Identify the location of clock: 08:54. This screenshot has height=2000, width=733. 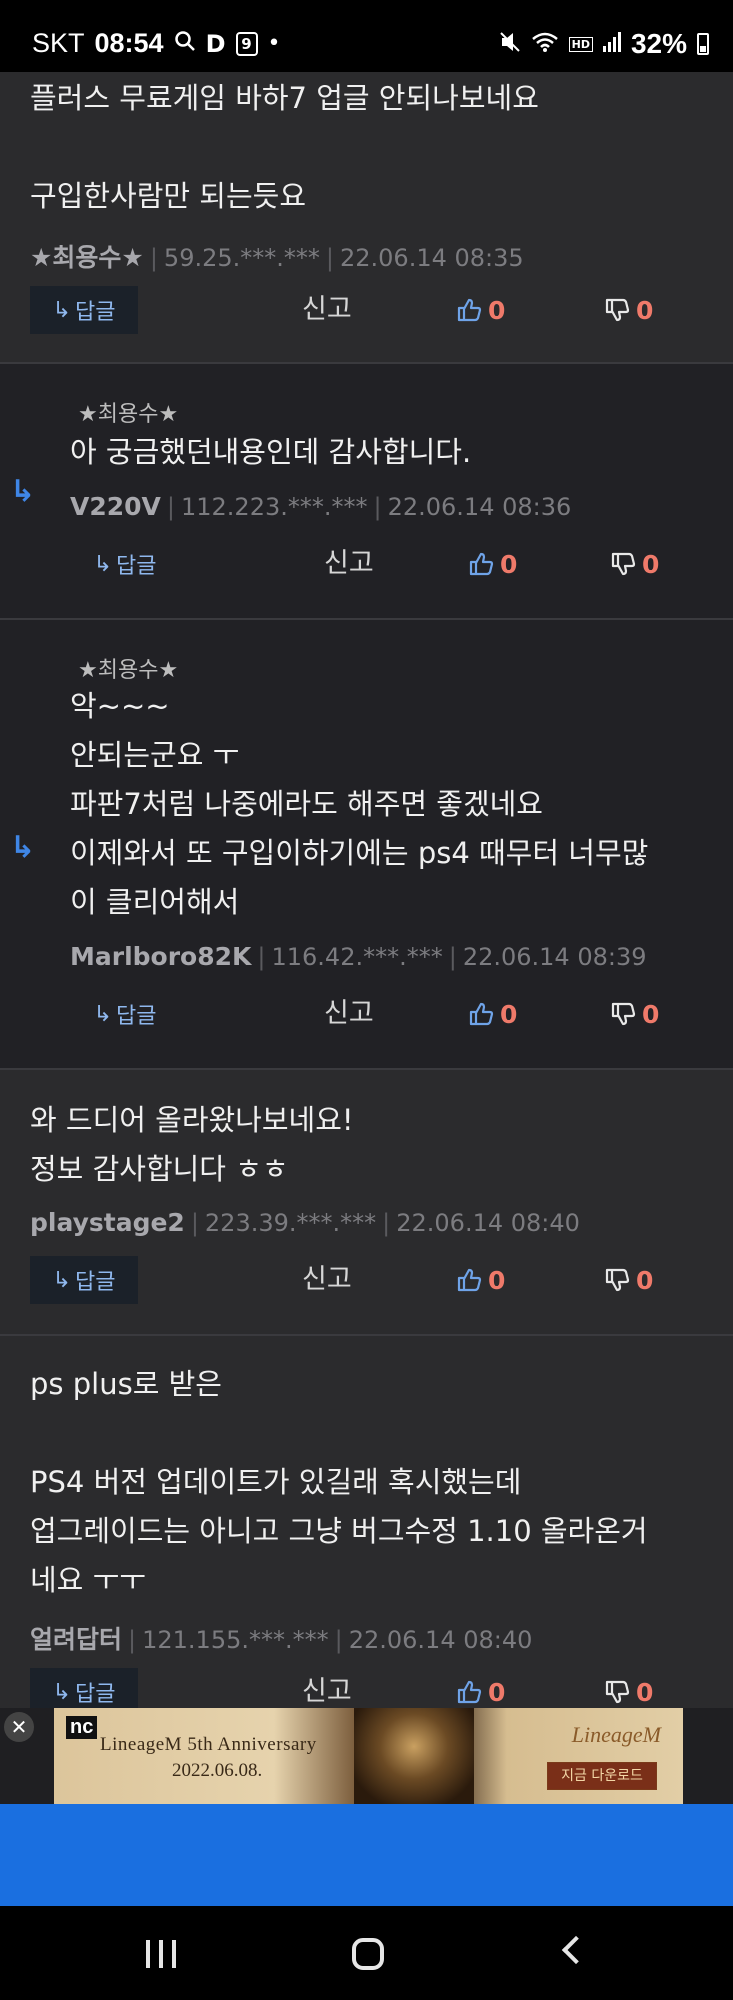
(129, 43).